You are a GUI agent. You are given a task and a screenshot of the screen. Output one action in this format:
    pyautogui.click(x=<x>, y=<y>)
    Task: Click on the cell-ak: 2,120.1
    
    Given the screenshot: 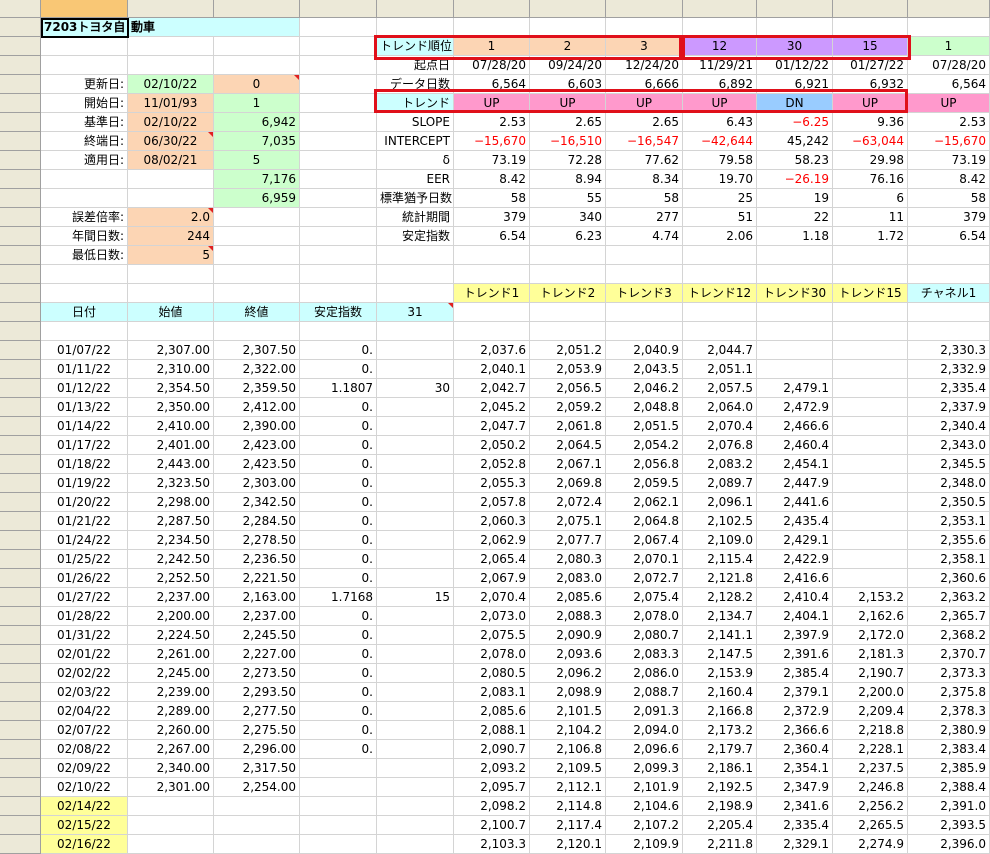 What is the action you would take?
    pyautogui.click(x=568, y=844)
    